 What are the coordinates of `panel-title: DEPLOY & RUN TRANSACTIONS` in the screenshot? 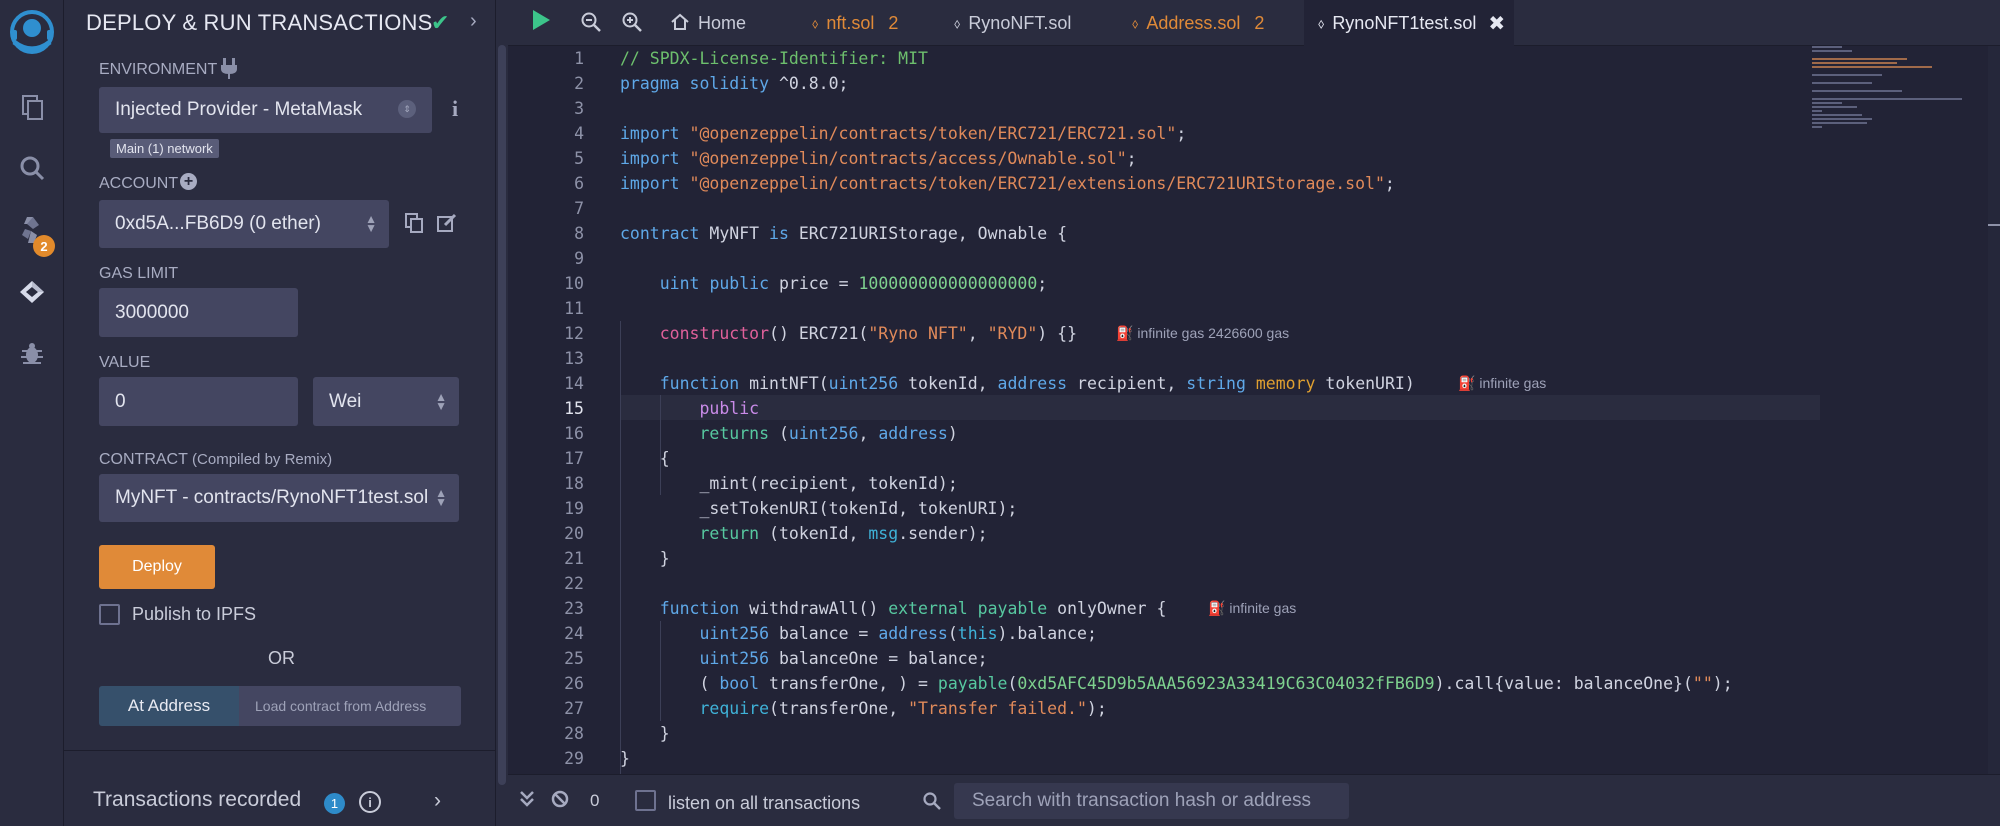 It's located at (259, 22).